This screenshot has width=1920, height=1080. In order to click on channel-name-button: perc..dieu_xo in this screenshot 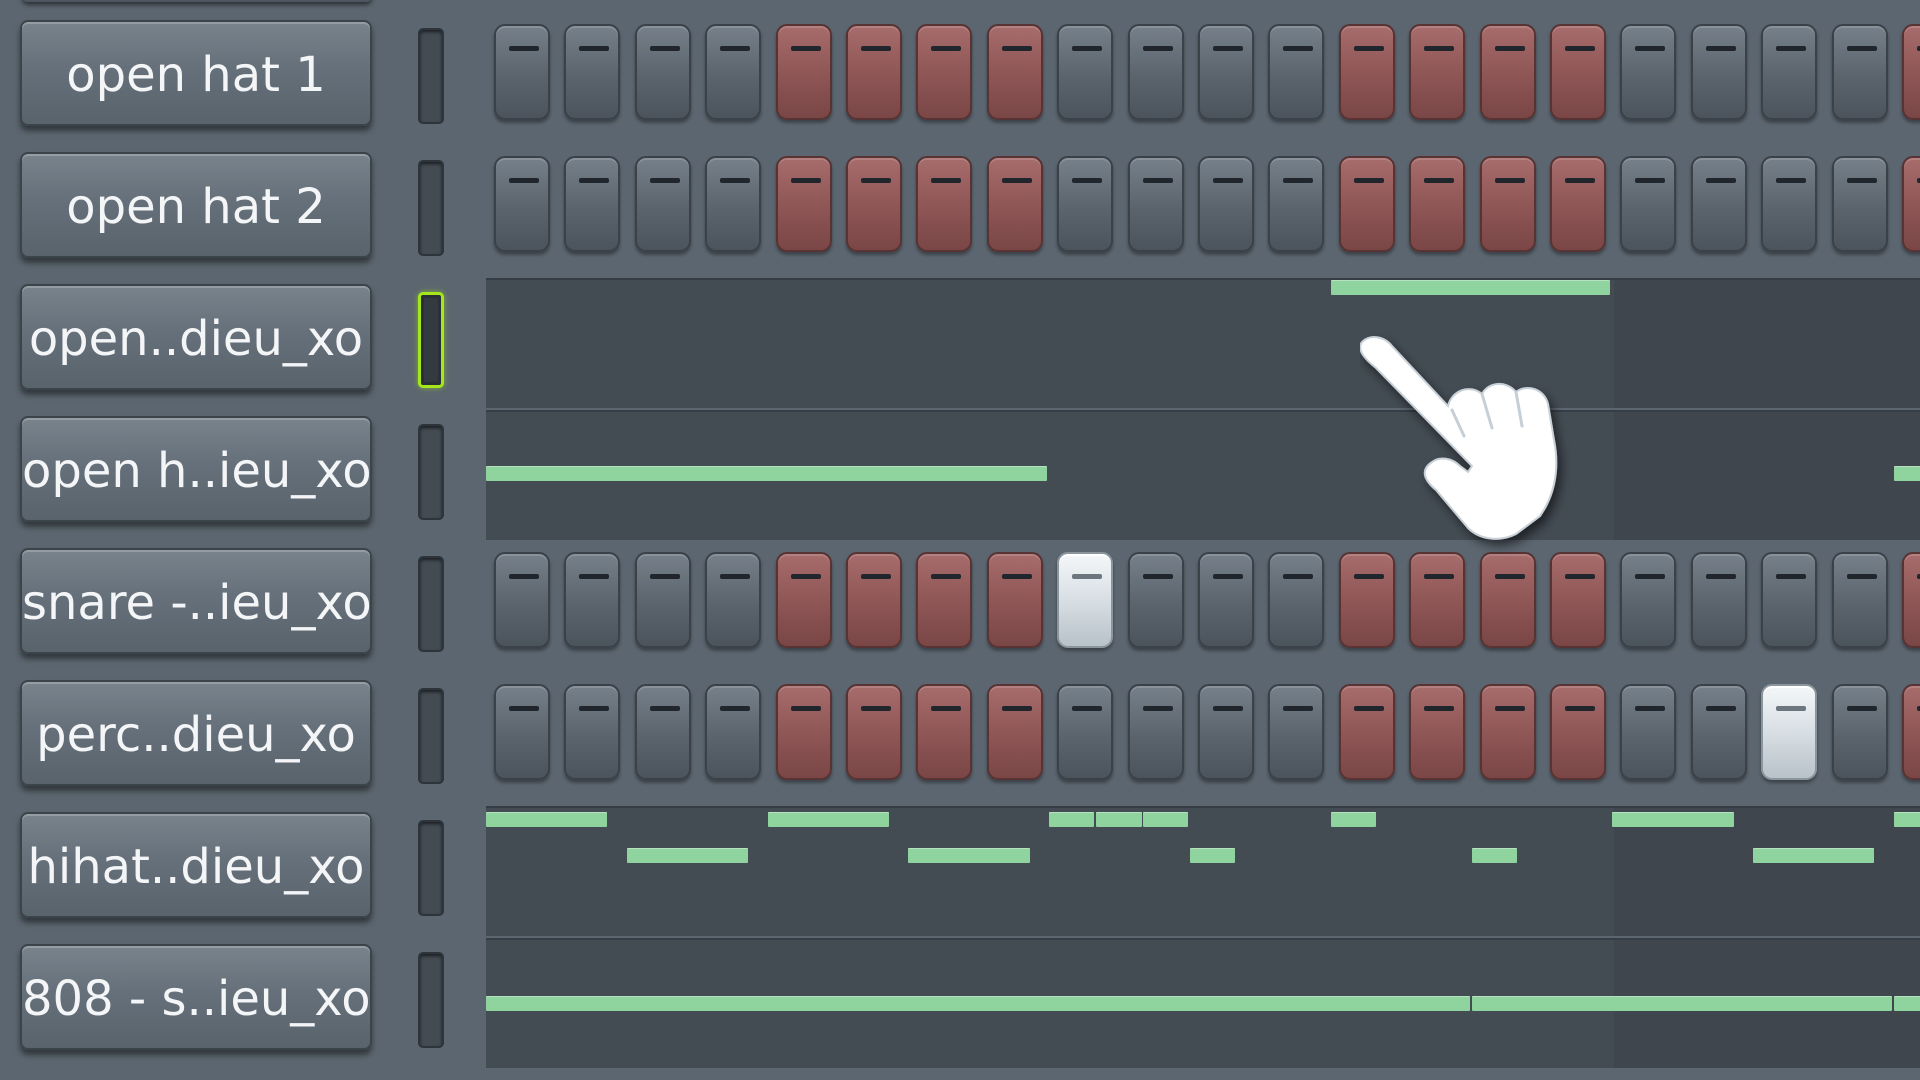, I will do `click(196, 733)`.